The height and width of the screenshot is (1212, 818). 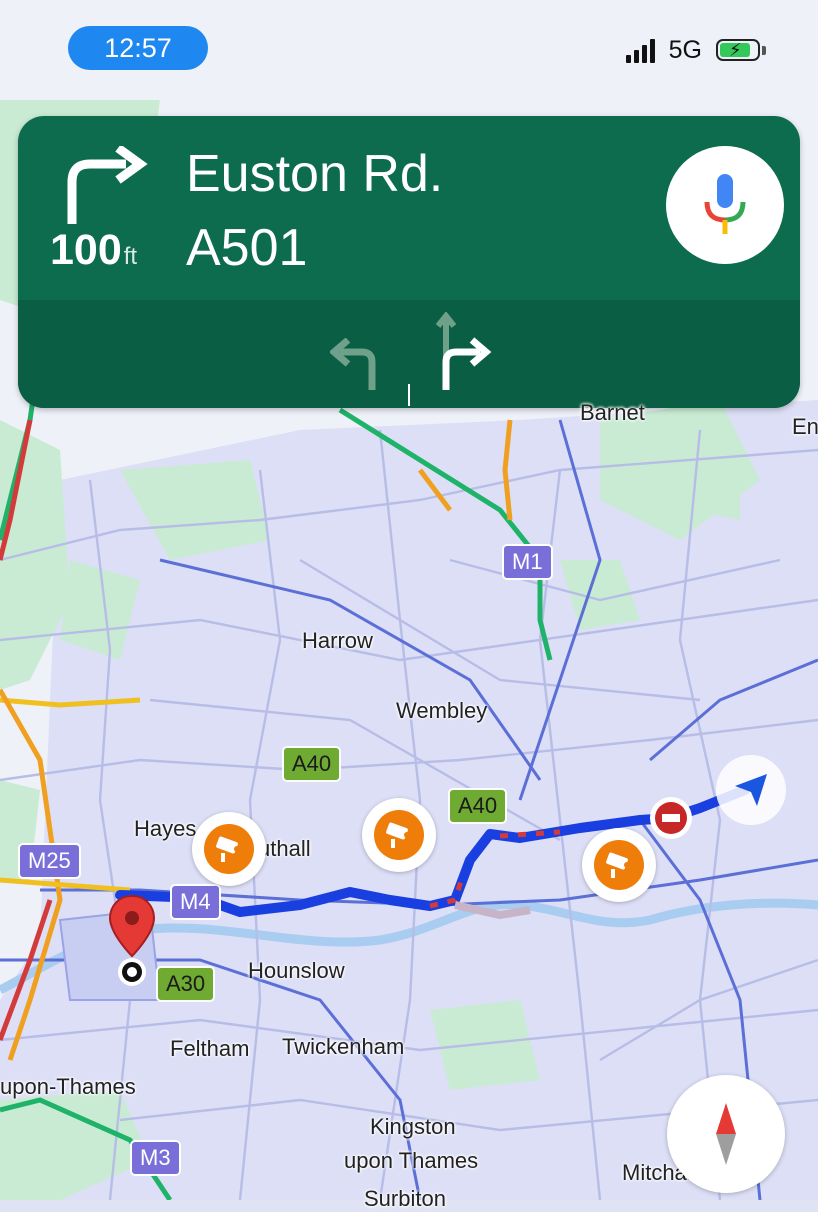 I want to click on current-location-marker, so click(x=751, y=790).